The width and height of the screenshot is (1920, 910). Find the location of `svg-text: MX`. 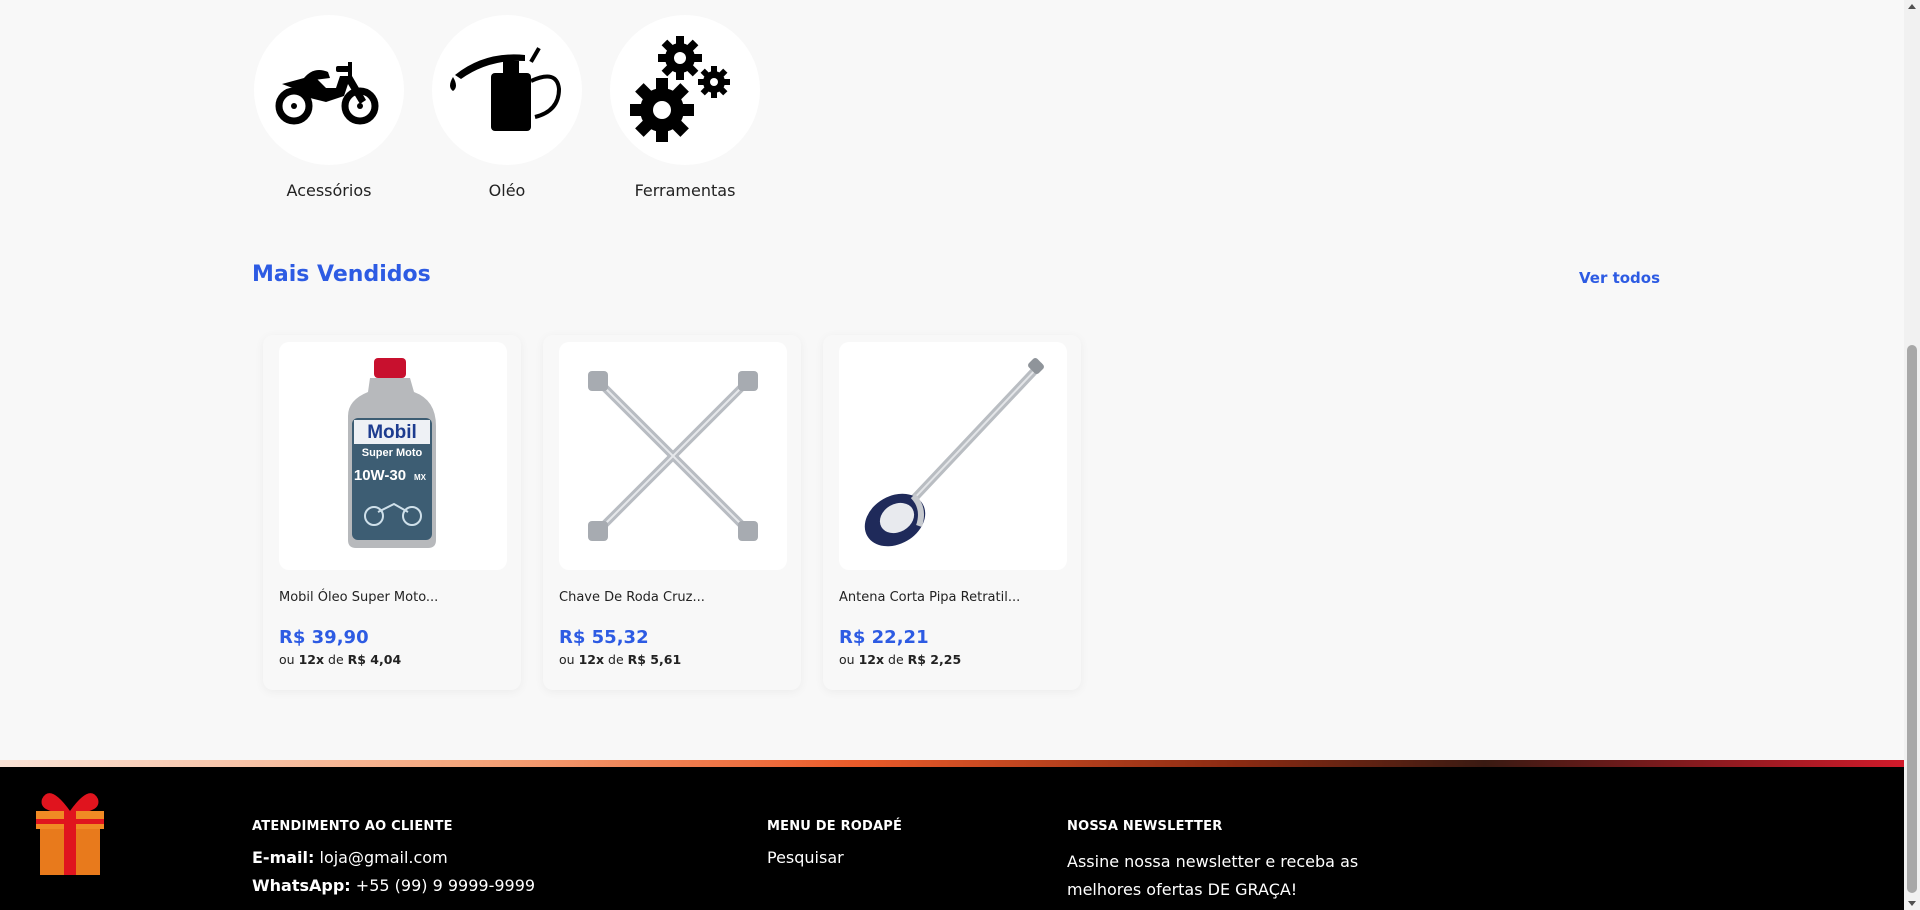

svg-text: MX is located at coordinates (420, 477).